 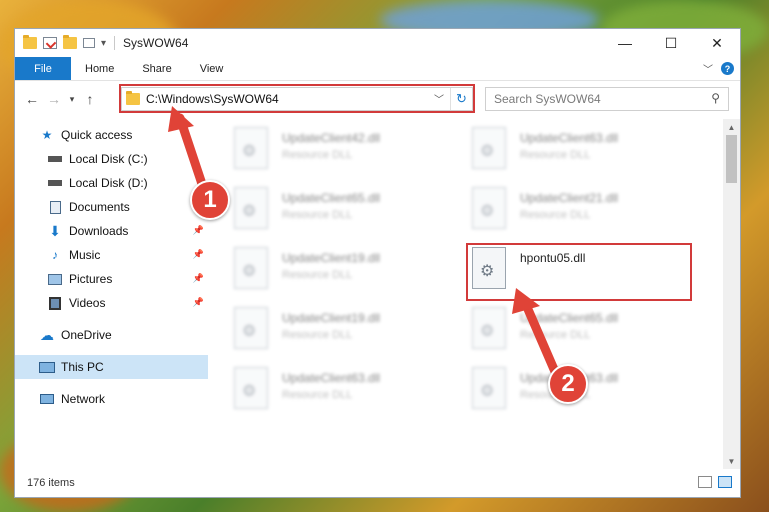 I want to click on sidebar-item-network: Network, so click(x=111, y=399).